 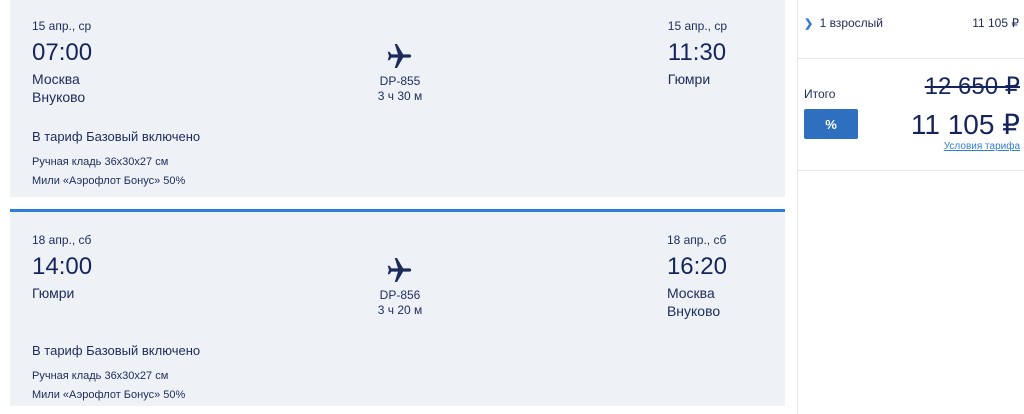 I want to click on departure-time: 14:00, so click(x=62, y=266).